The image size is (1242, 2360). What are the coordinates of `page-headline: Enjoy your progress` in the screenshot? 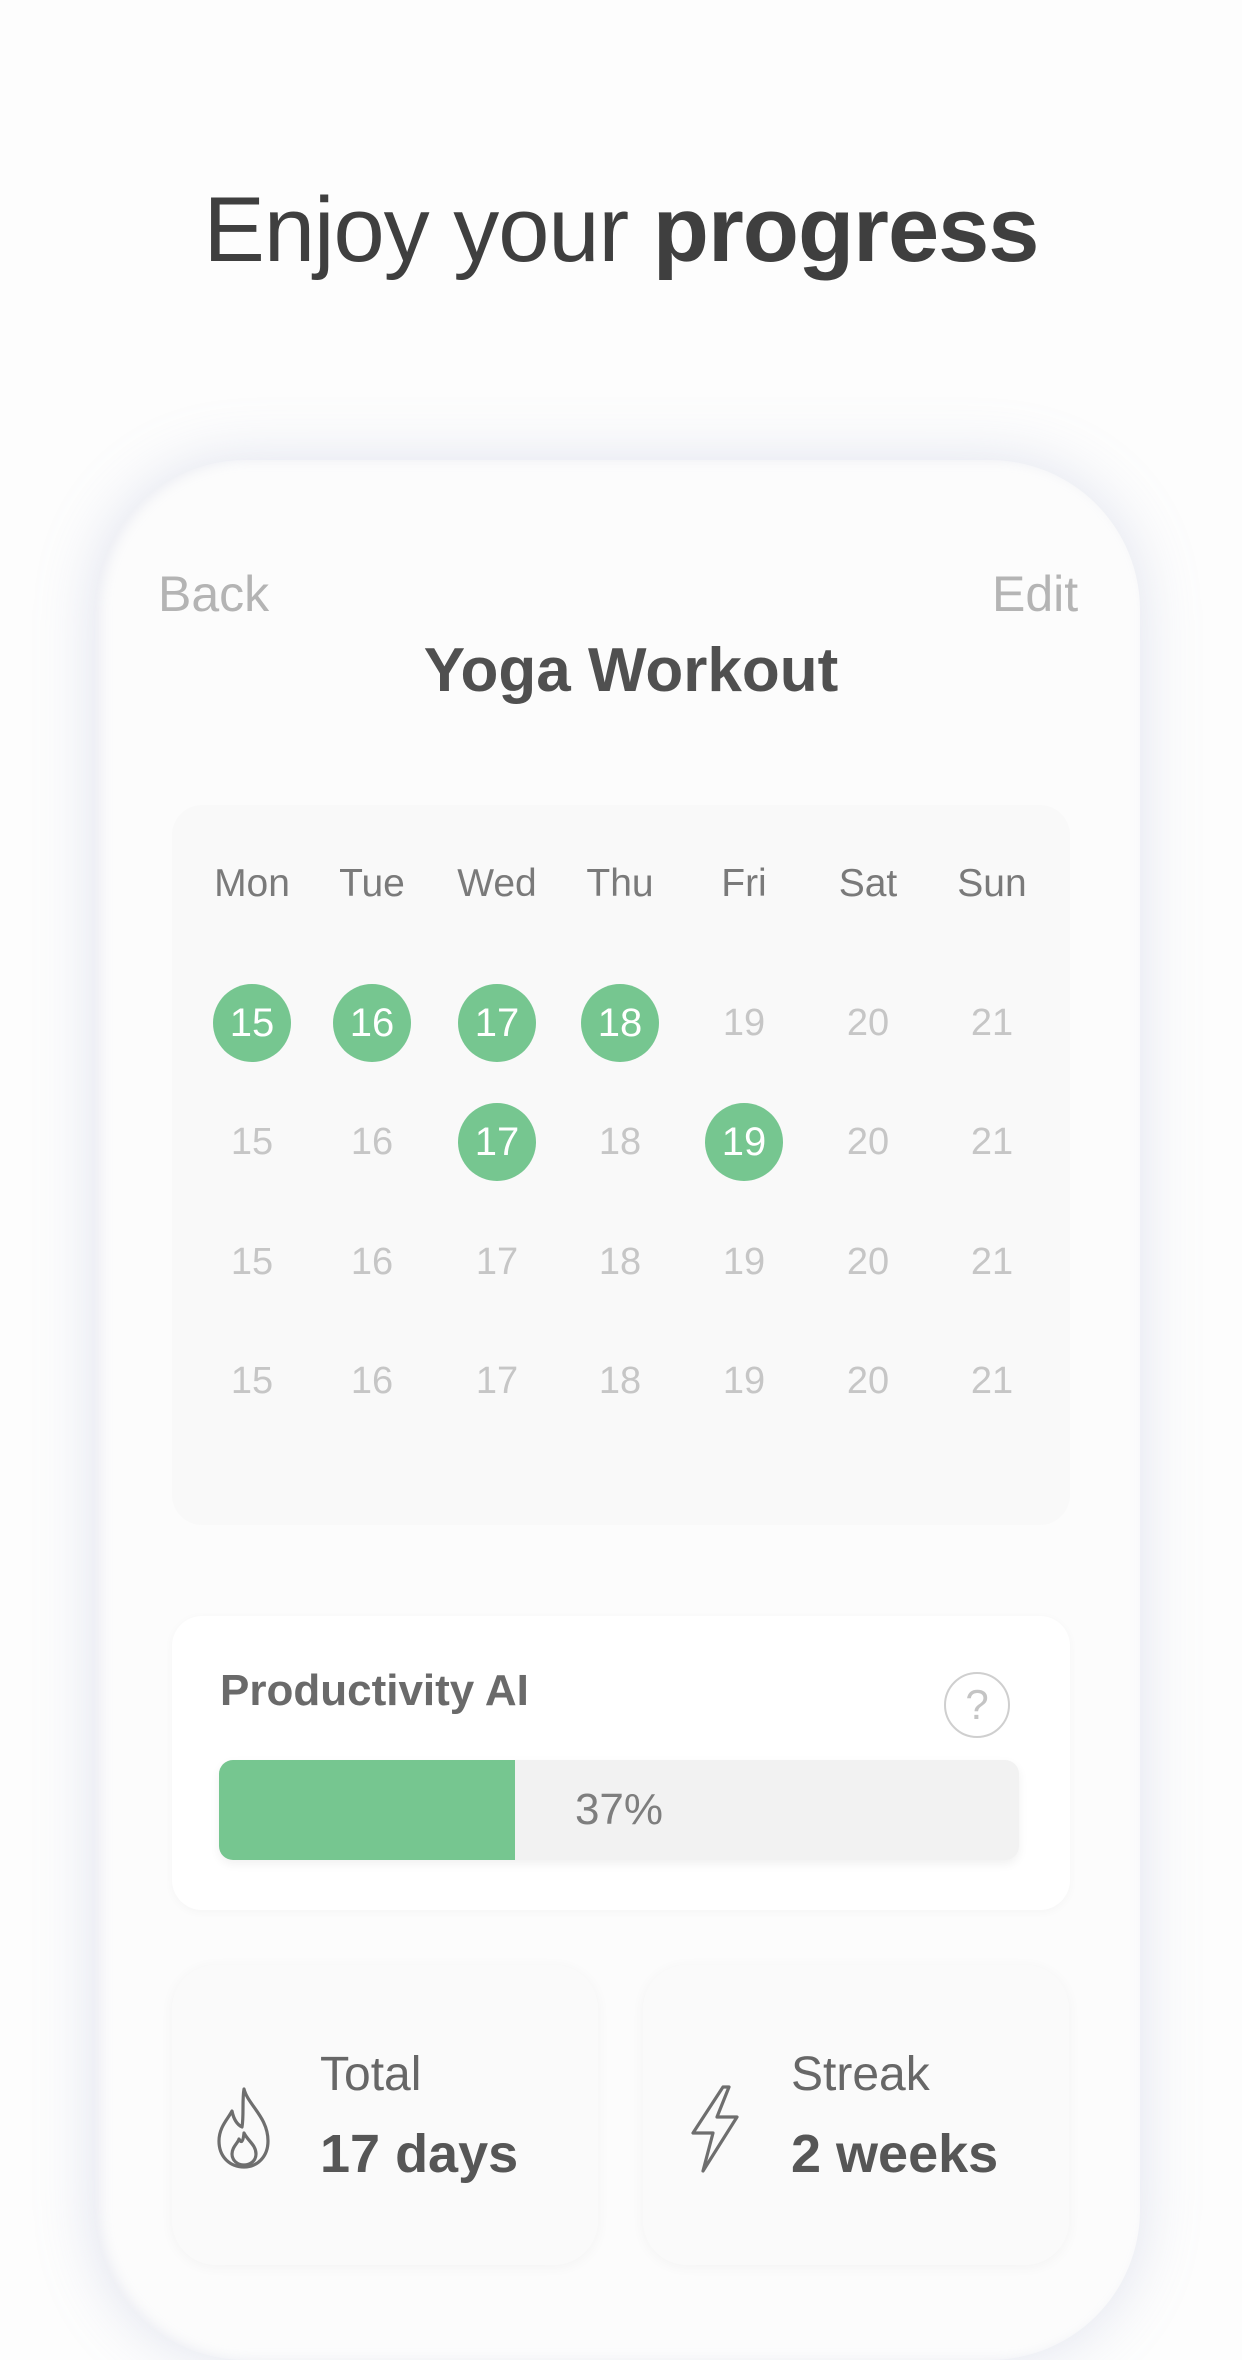 It's located at (621, 230).